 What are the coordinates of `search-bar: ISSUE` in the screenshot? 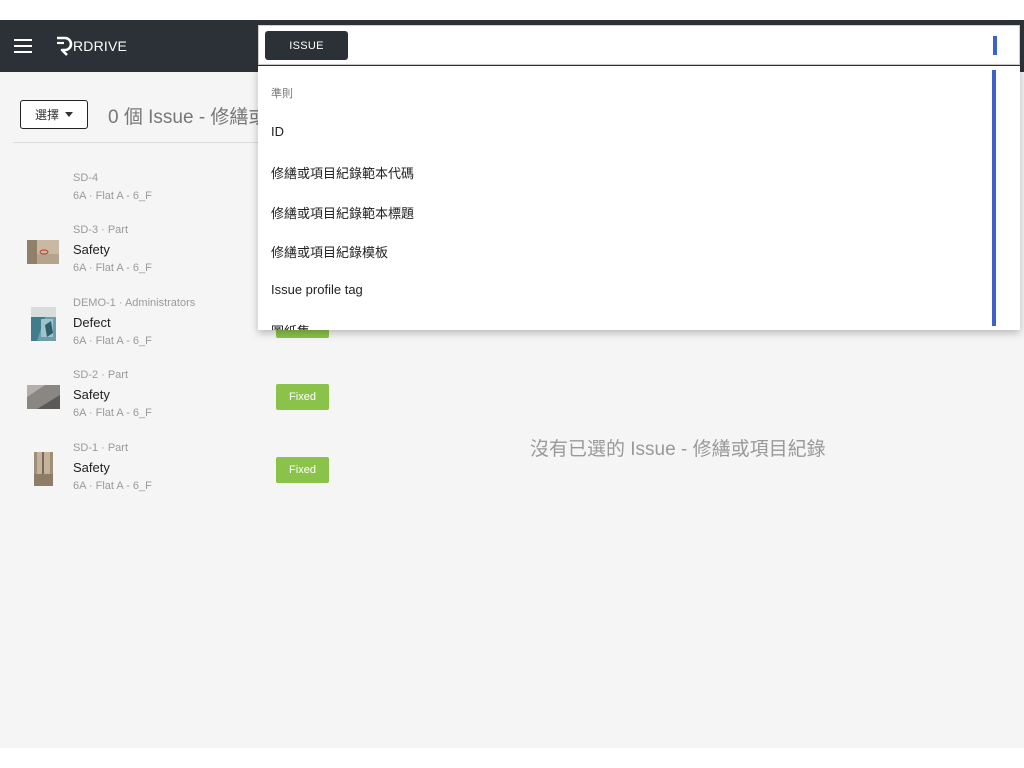 It's located at (639, 45).